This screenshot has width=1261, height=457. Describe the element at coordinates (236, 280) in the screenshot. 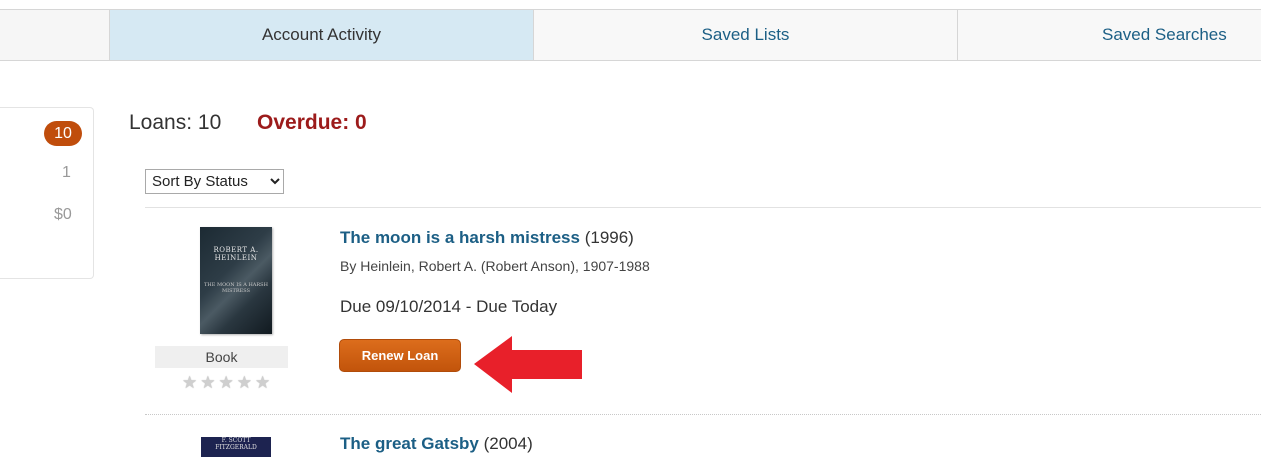

I see `book-cover` at that location.